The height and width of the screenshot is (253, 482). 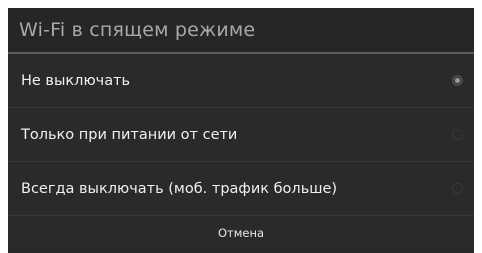 What do you see at coordinates (179, 188) in the screenshot?
I see `option-label: Всегда выключать (моб. трафик больше)` at bounding box center [179, 188].